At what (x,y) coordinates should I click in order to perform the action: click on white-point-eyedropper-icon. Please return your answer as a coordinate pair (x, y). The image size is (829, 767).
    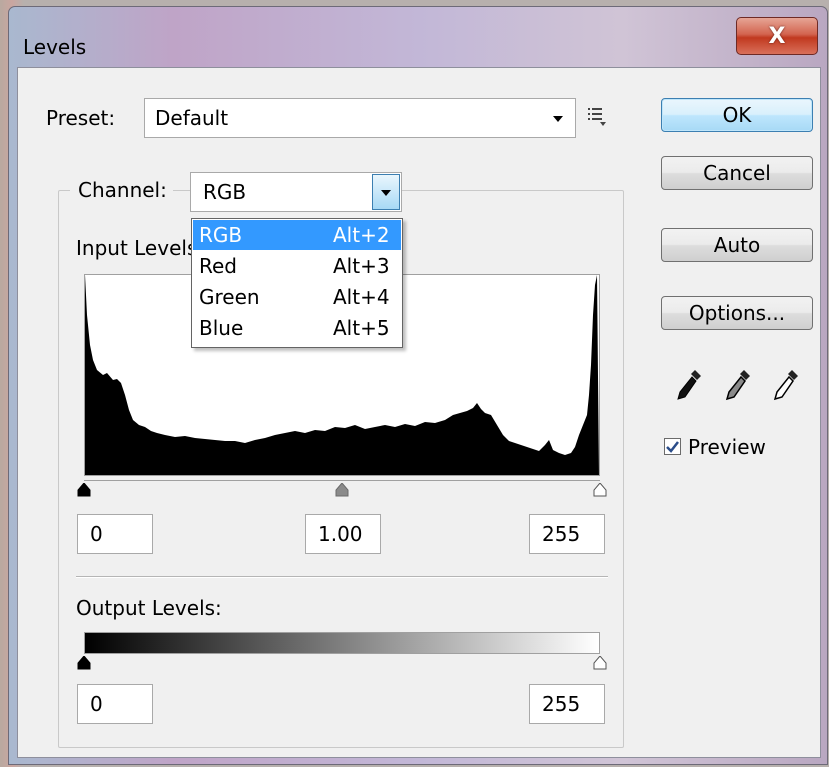
    Looking at the image, I should click on (786, 385).